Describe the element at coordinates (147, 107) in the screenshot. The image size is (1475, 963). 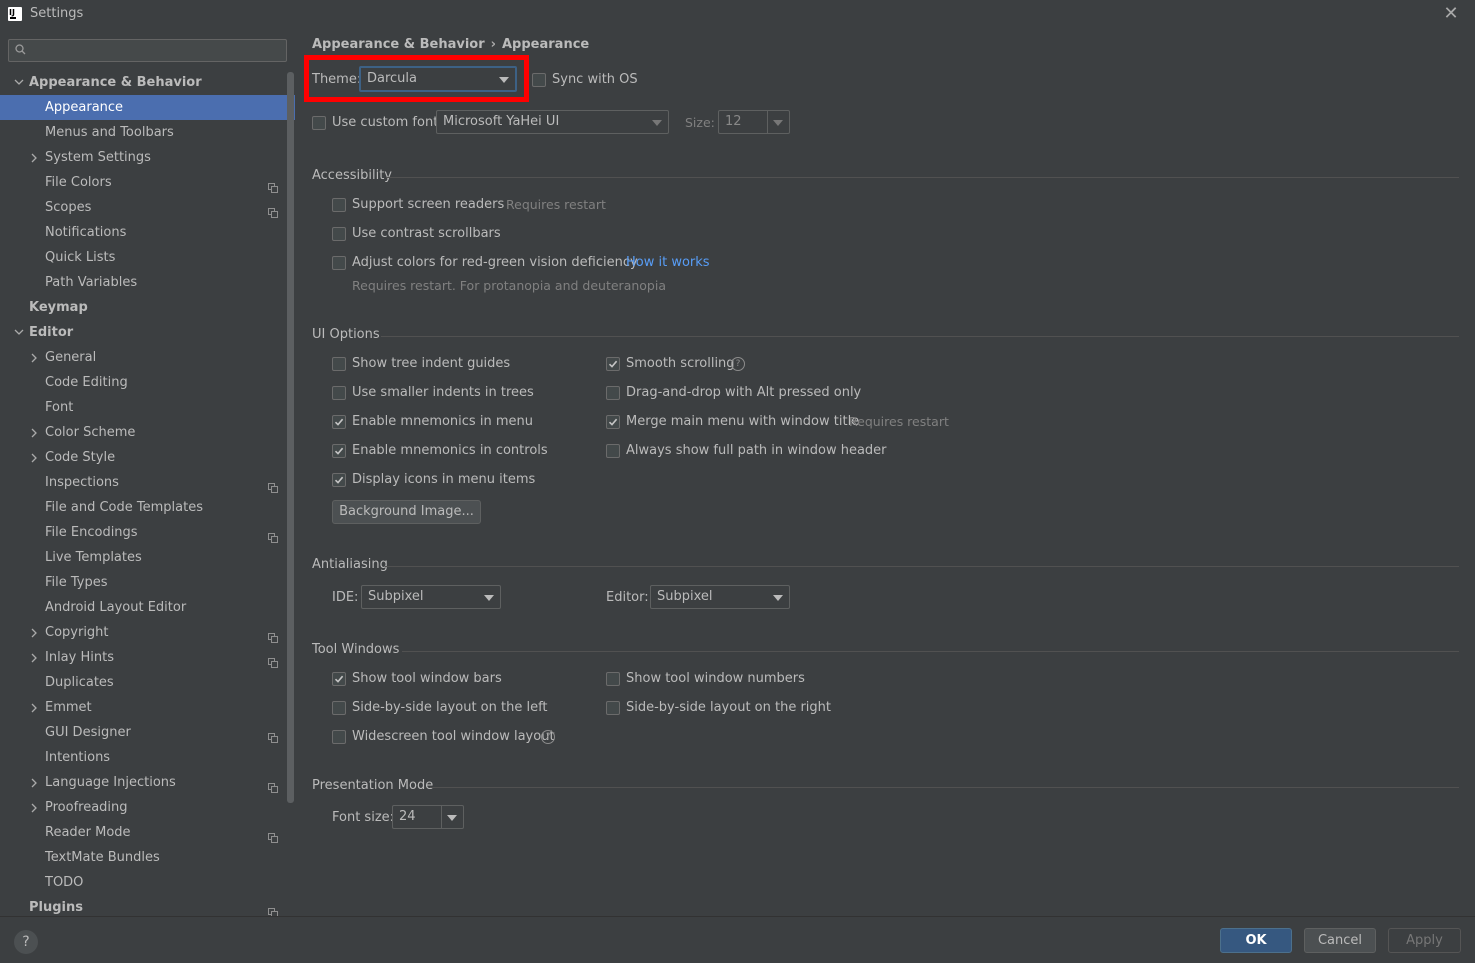
I see `sidebar-item-appearance: Appearance` at that location.